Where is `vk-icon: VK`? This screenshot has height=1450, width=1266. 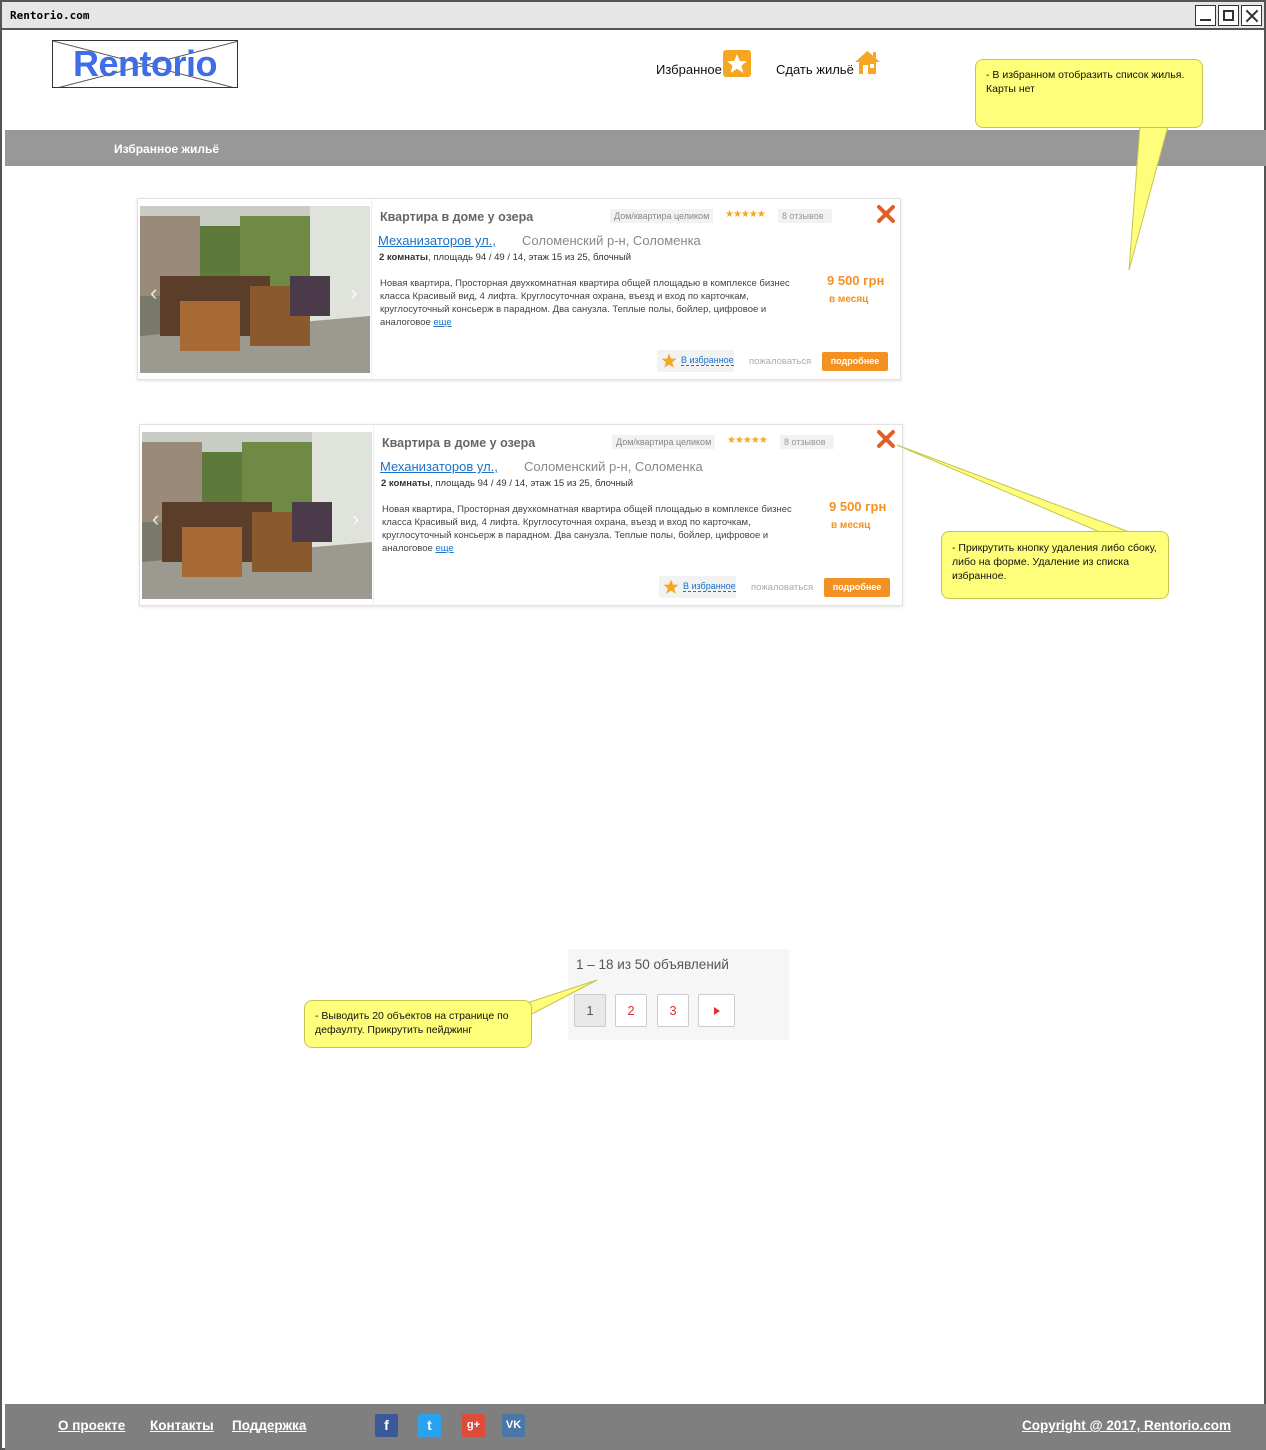 vk-icon: VK is located at coordinates (513, 1425).